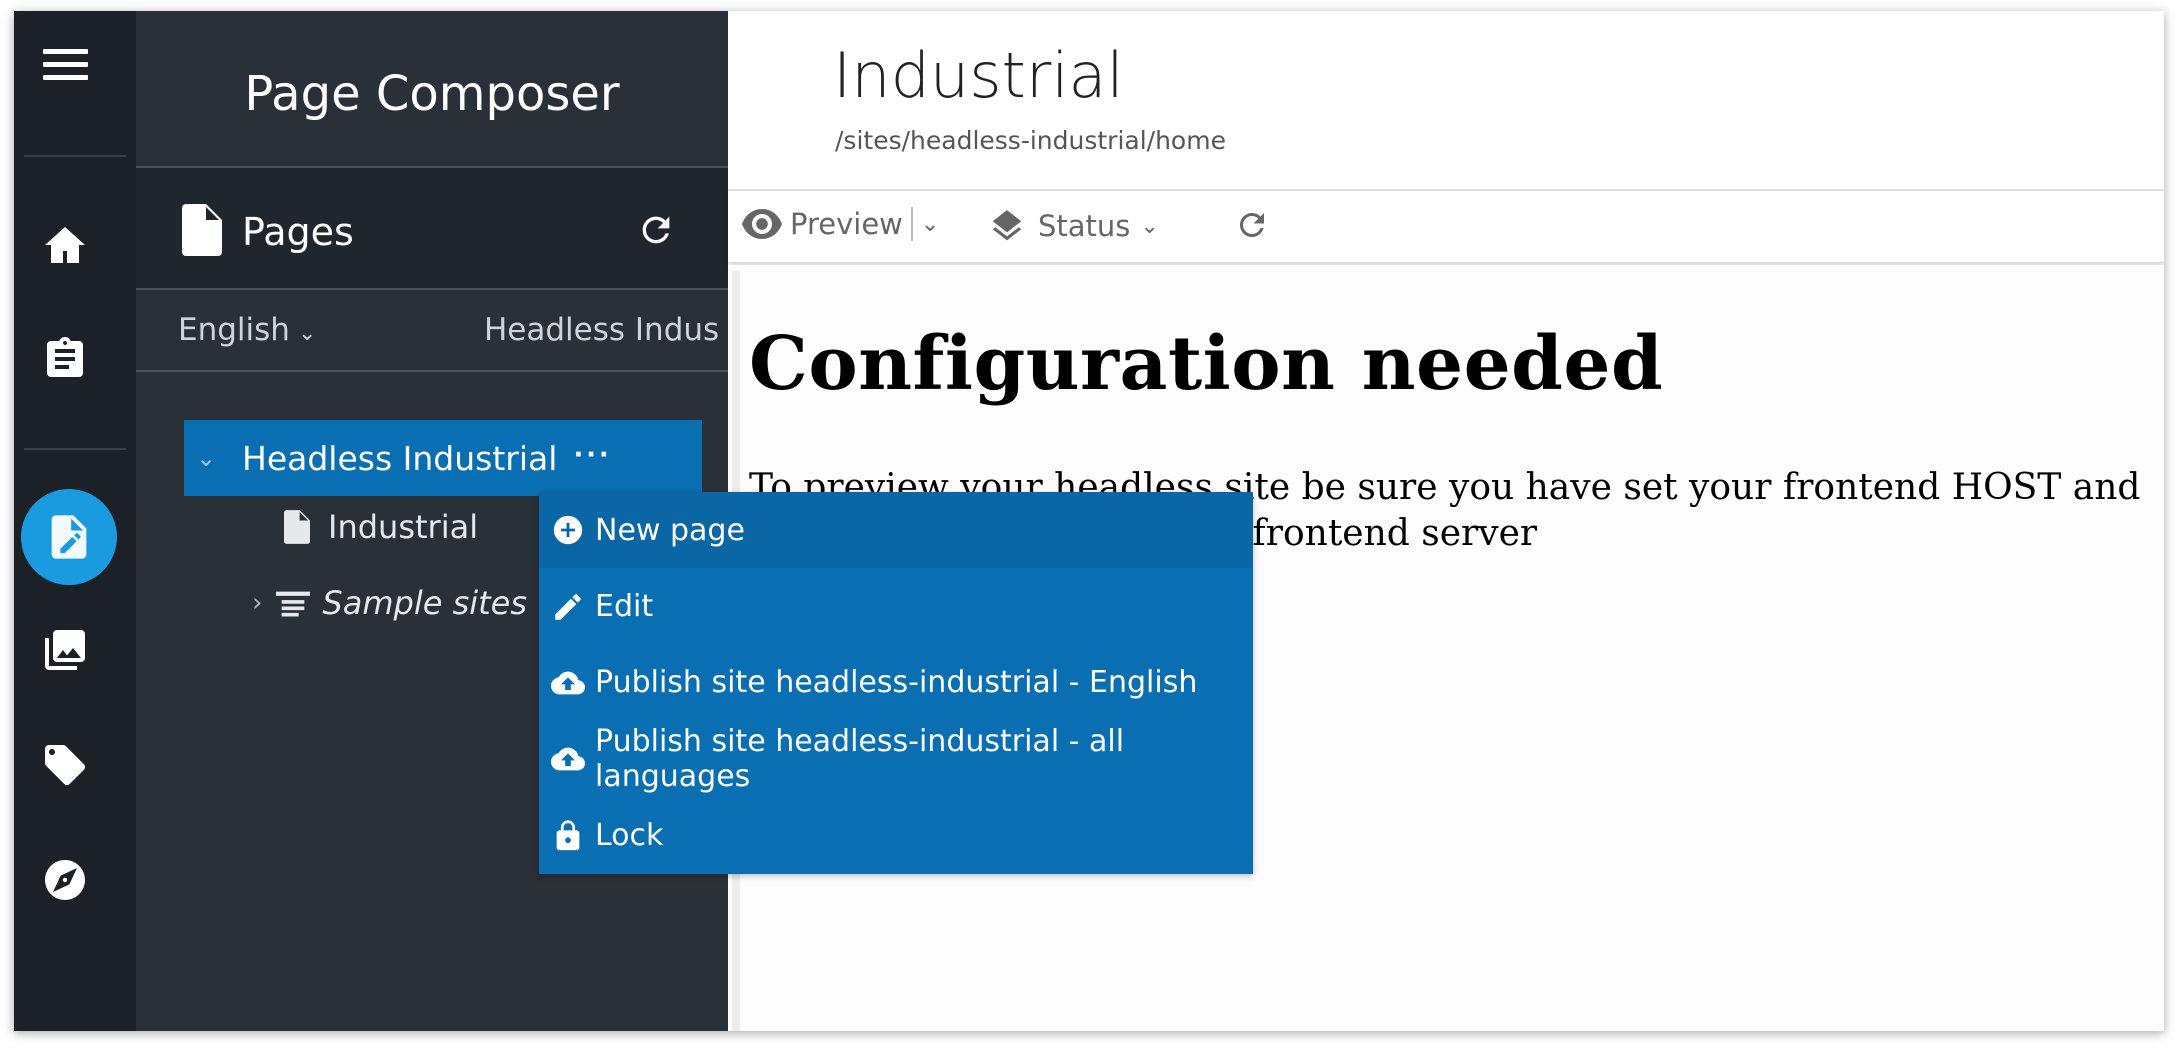 This screenshot has width=2182, height=1048. Describe the element at coordinates (65, 245) in the screenshot. I see `home-icon` at that location.